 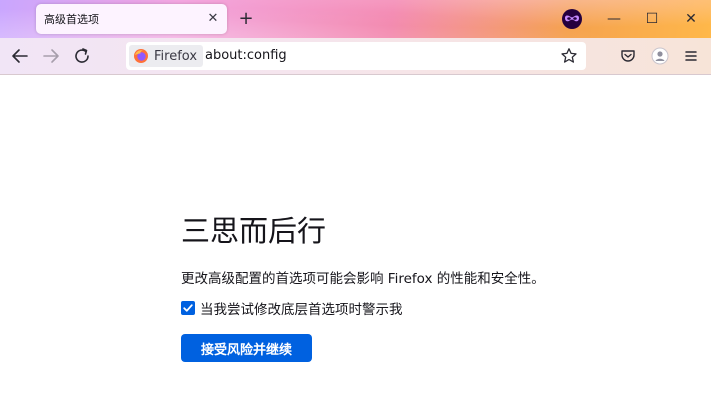 I want to click on navigation-toolbar: Firefox about:config, so click(x=355, y=56).